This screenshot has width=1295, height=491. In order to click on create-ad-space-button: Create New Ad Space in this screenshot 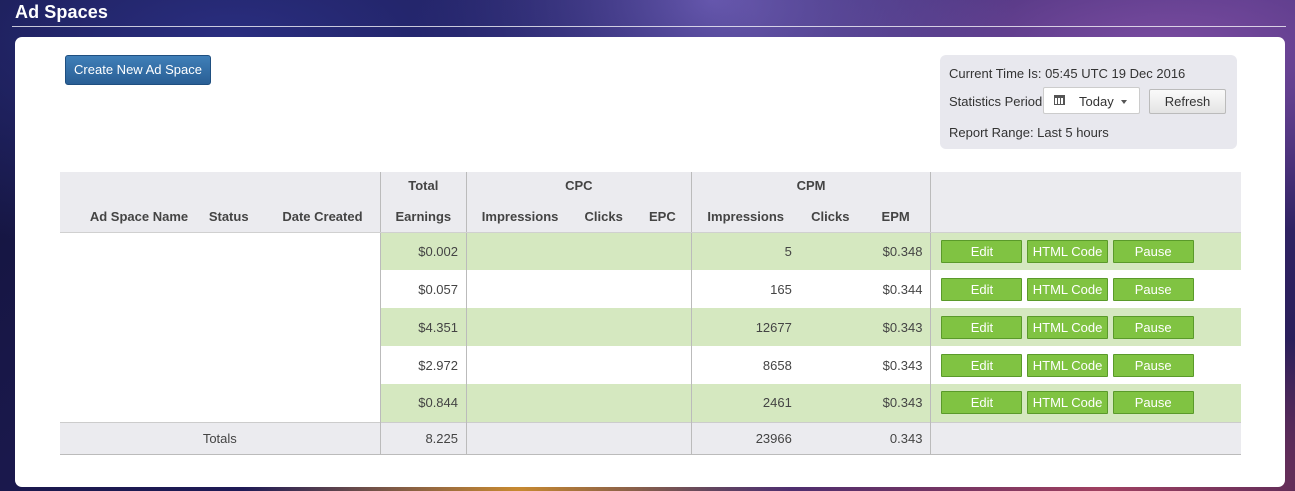, I will do `click(138, 70)`.